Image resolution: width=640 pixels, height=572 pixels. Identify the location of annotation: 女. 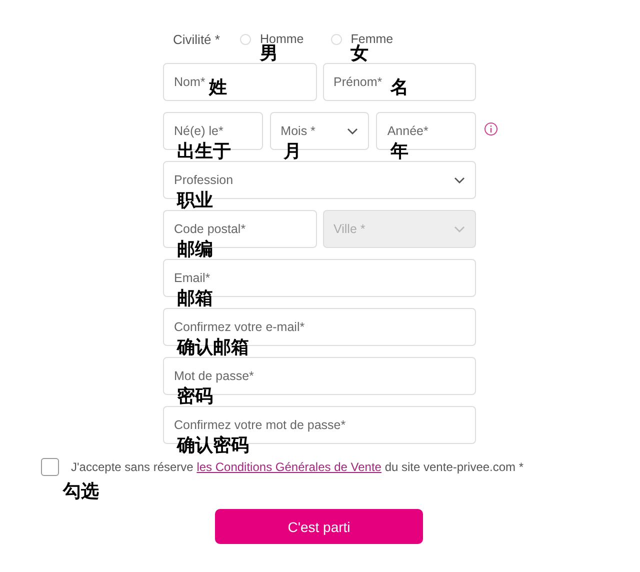
(359, 54).